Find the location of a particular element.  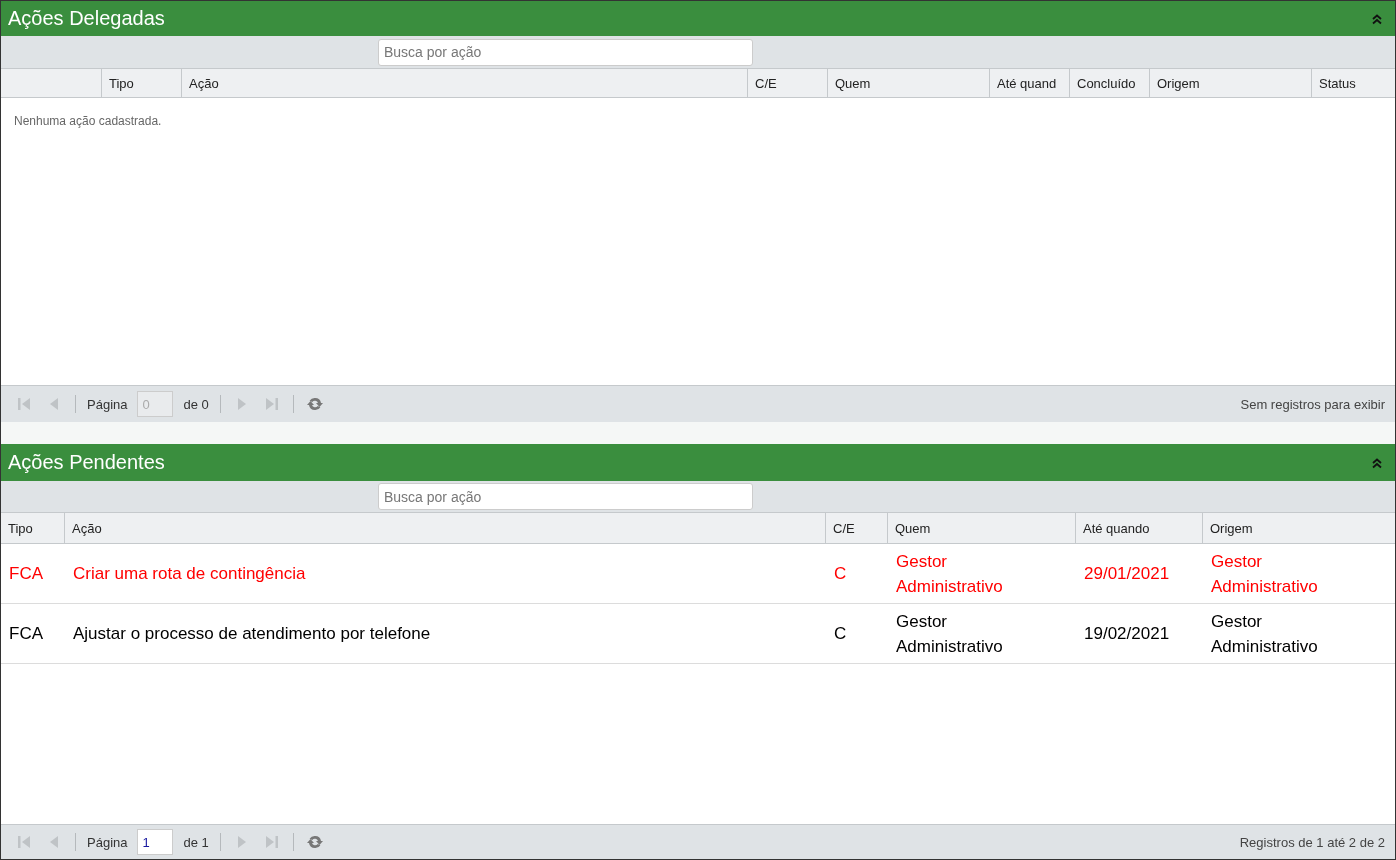

table-row: FCA Criar uma rota de contingência C Gestor Administrativo 29/01/2021 Gestor Administrativo is located at coordinates (698, 574).